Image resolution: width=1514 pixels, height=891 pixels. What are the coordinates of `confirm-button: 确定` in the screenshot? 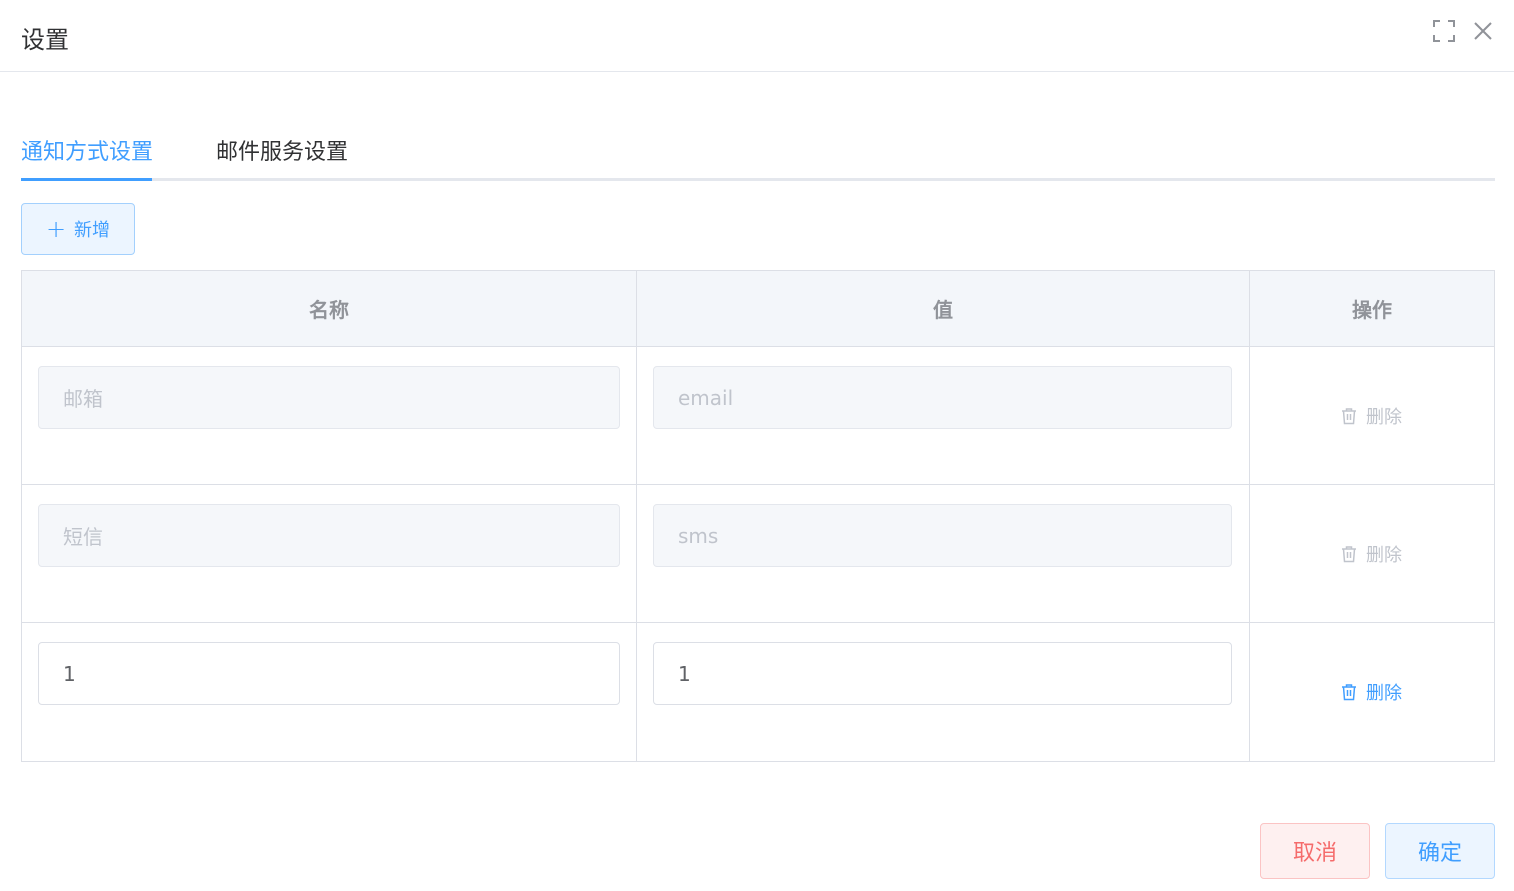 It's located at (1440, 851).